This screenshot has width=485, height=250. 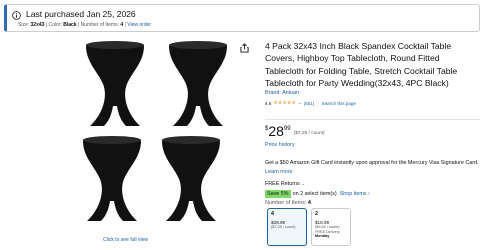 What do you see at coordinates (81, 14) in the screenshot?
I see `last-purchased-title: Last purchased Jan 25, 2026` at bounding box center [81, 14].